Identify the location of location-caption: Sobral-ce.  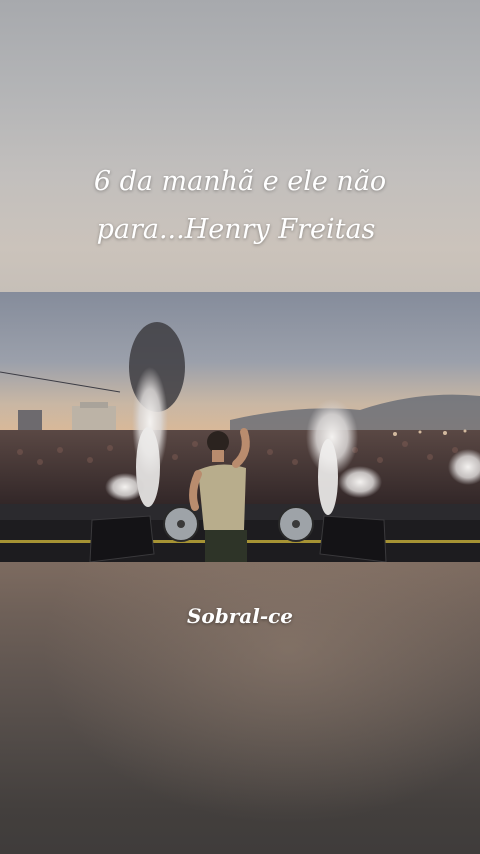
(240, 616).